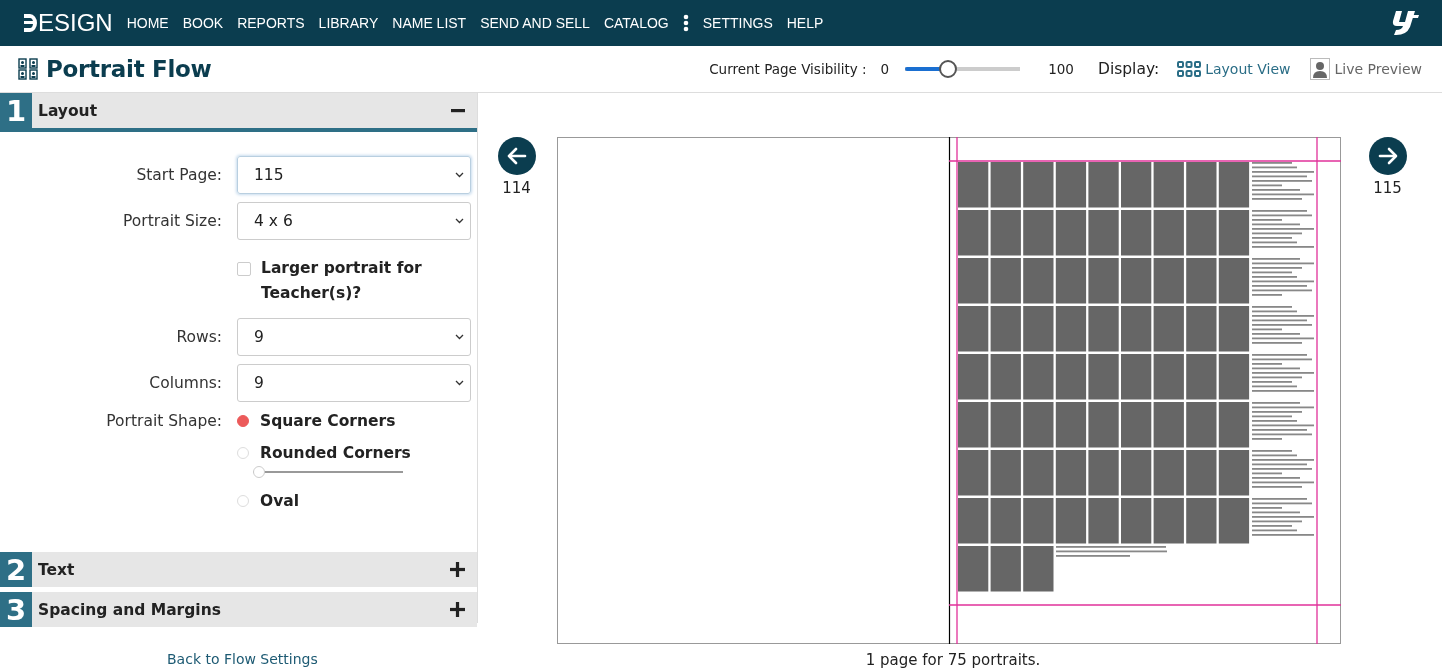 The image size is (1442, 671). What do you see at coordinates (243, 421) in the screenshot?
I see `radio-button` at bounding box center [243, 421].